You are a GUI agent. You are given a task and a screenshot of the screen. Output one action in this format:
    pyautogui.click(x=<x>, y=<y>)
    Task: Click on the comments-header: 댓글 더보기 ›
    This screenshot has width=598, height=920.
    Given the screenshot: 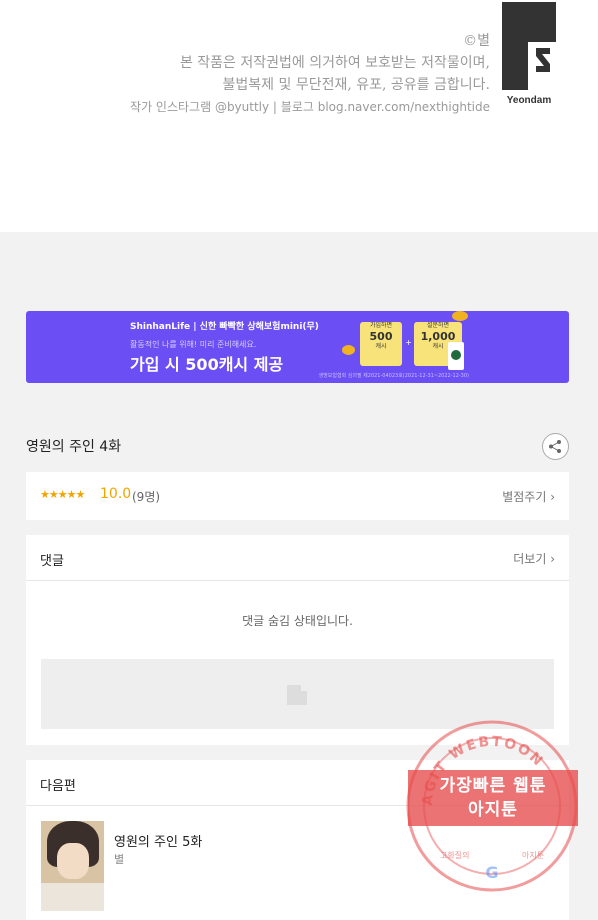 What is the action you would take?
    pyautogui.click(x=297, y=558)
    